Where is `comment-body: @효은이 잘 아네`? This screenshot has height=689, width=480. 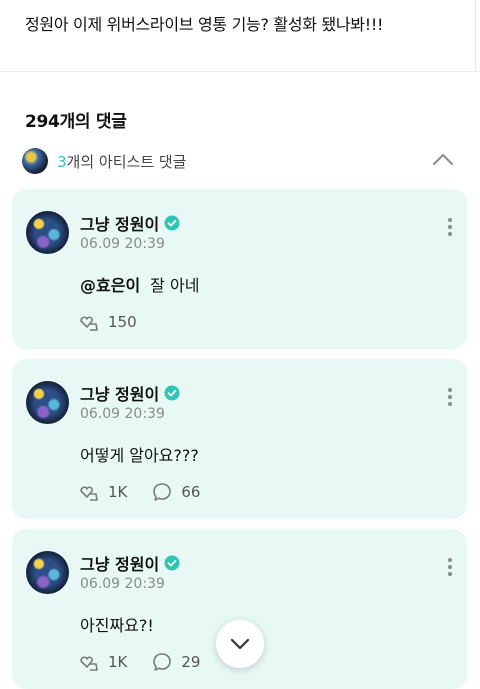
comment-body: @효은이 잘 아네 is located at coordinates (139, 284).